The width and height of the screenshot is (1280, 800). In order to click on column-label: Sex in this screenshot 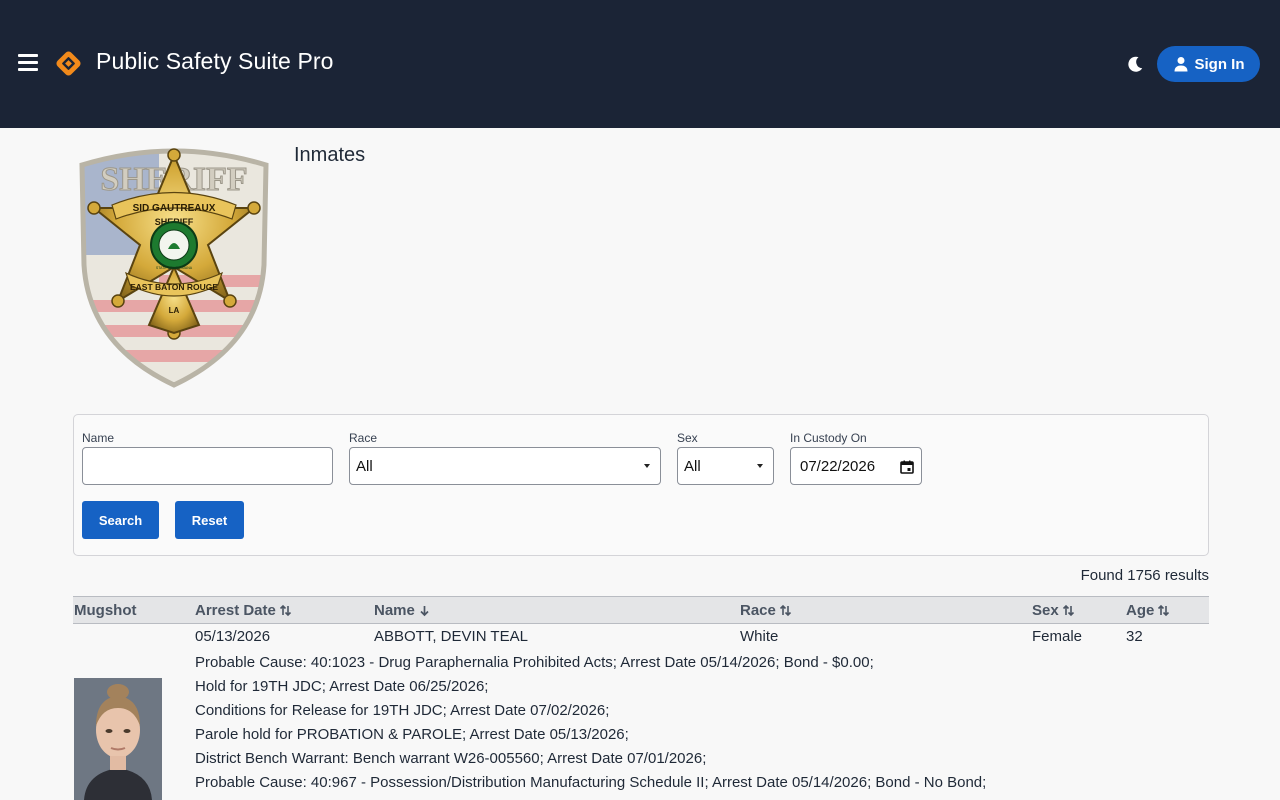, I will do `click(1045, 610)`.